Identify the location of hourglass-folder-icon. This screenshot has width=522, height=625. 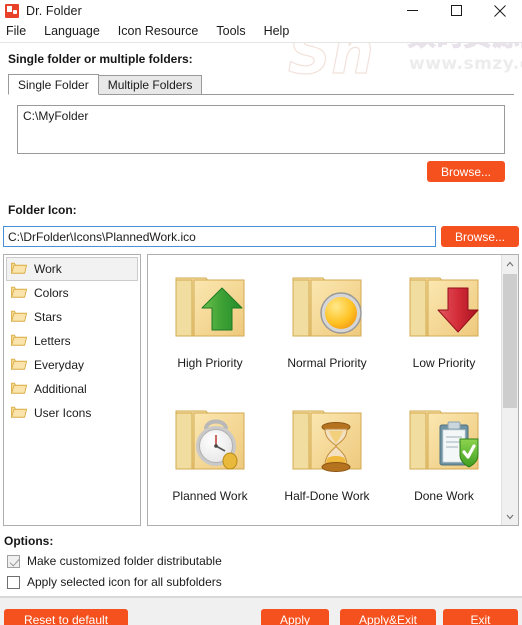
(327, 441).